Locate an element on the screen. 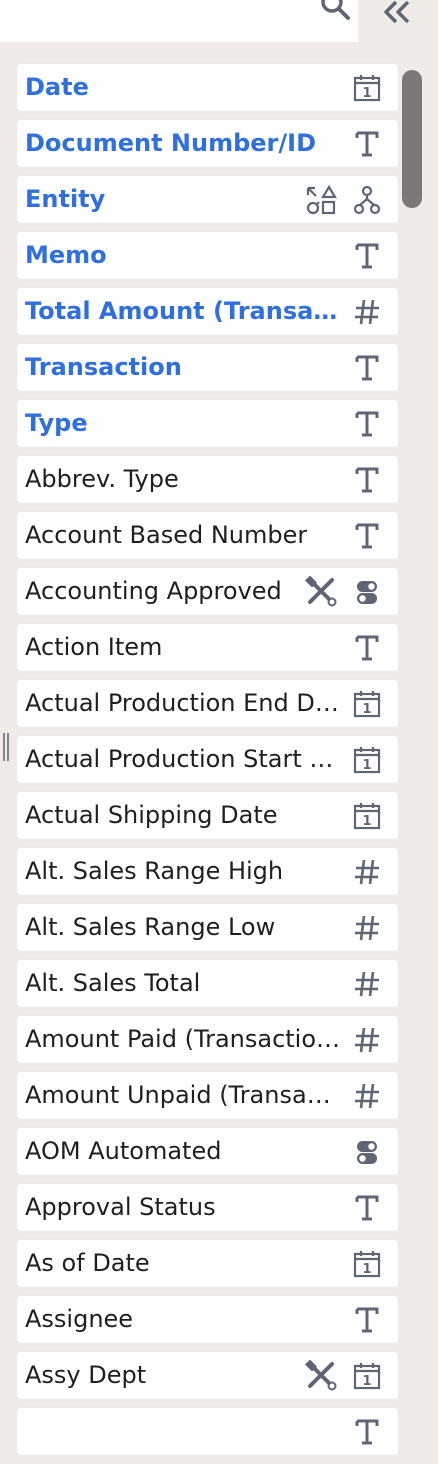 The height and width of the screenshot is (1464, 438). field-item-approval-status: Approval Status is located at coordinates (207, 1207).